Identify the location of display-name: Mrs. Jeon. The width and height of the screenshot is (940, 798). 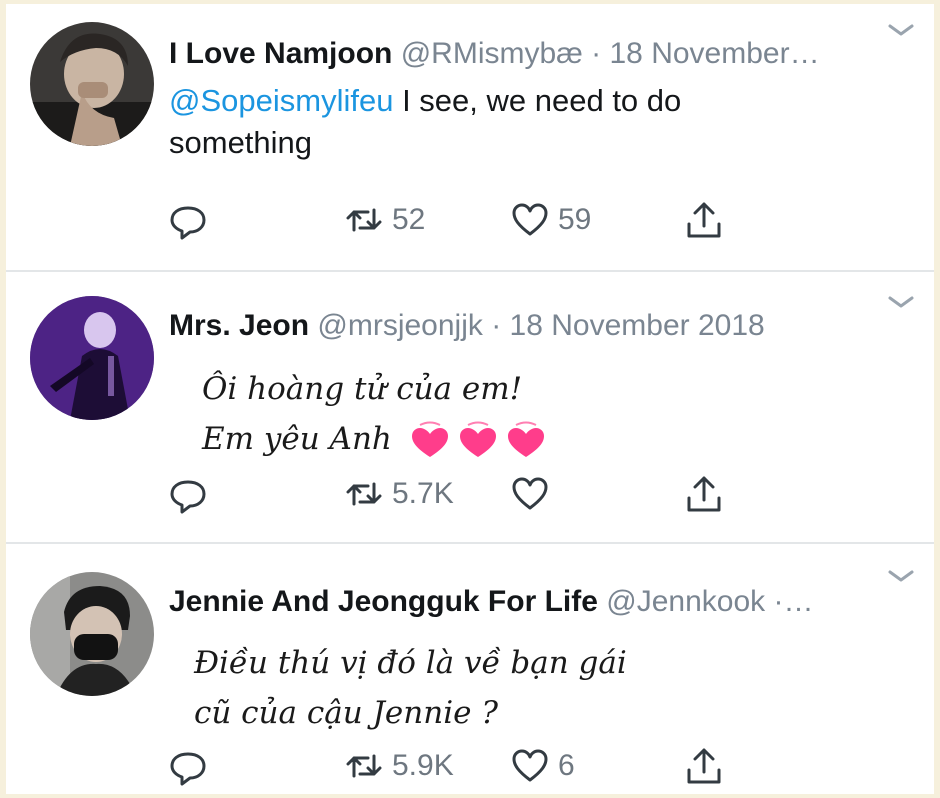
(239, 325).